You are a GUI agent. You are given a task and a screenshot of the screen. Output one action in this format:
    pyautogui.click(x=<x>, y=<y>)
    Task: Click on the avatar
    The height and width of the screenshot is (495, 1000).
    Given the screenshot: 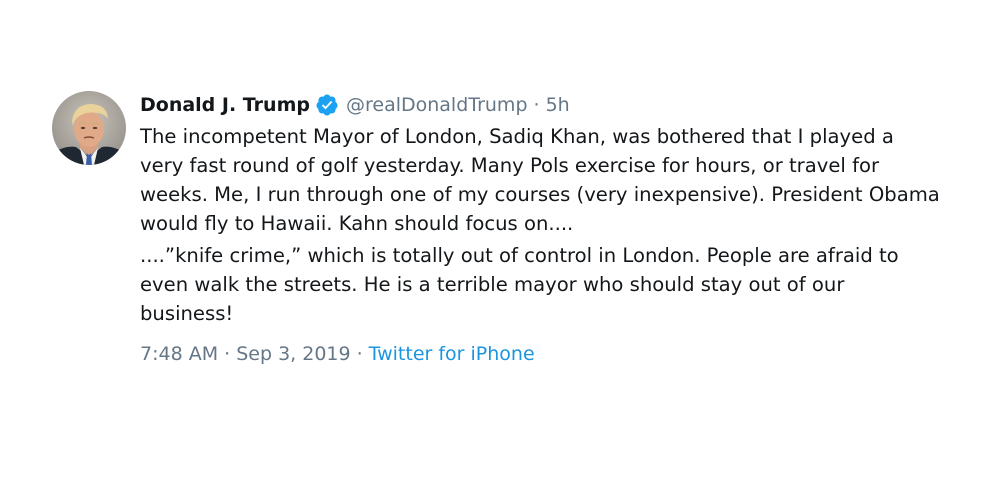 What is the action you would take?
    pyautogui.click(x=89, y=128)
    